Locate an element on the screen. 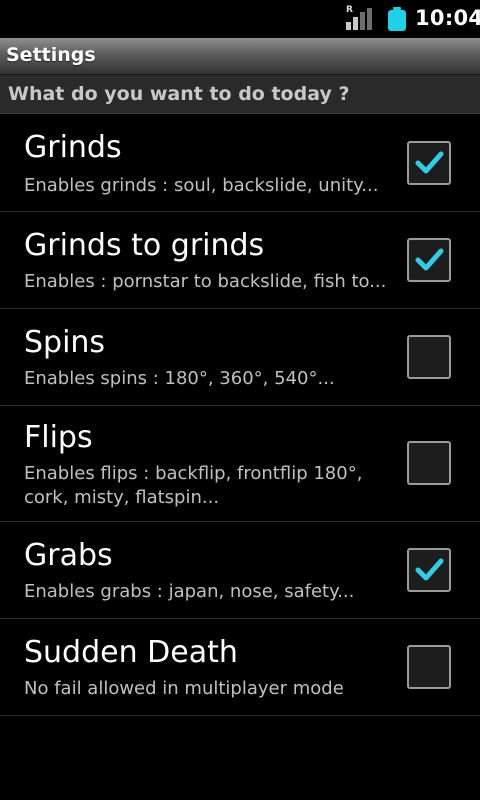 This screenshot has width=480, height=800. pref-title: Sudden Death is located at coordinates (131, 652).